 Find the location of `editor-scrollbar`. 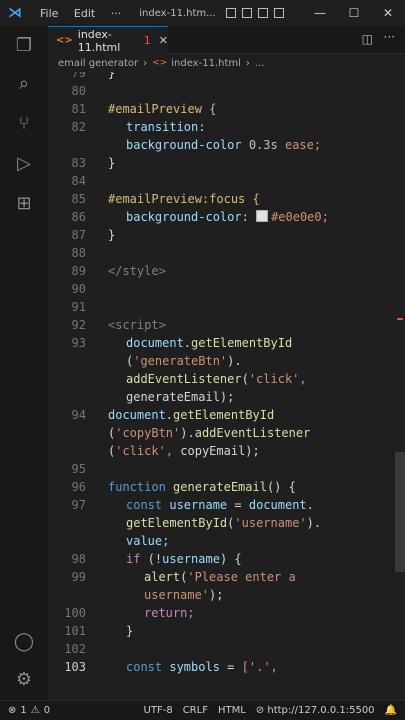

editor-scrollbar is located at coordinates (400, 386).